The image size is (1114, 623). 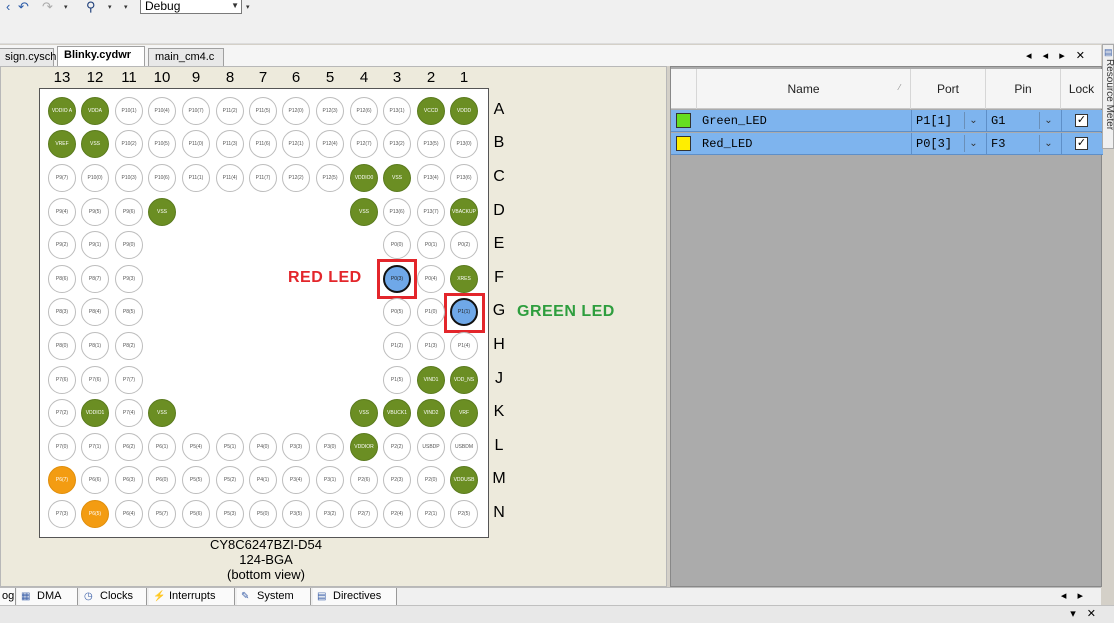 What do you see at coordinates (95, 480) in the screenshot?
I see `pin-m12: P6(6)` at bounding box center [95, 480].